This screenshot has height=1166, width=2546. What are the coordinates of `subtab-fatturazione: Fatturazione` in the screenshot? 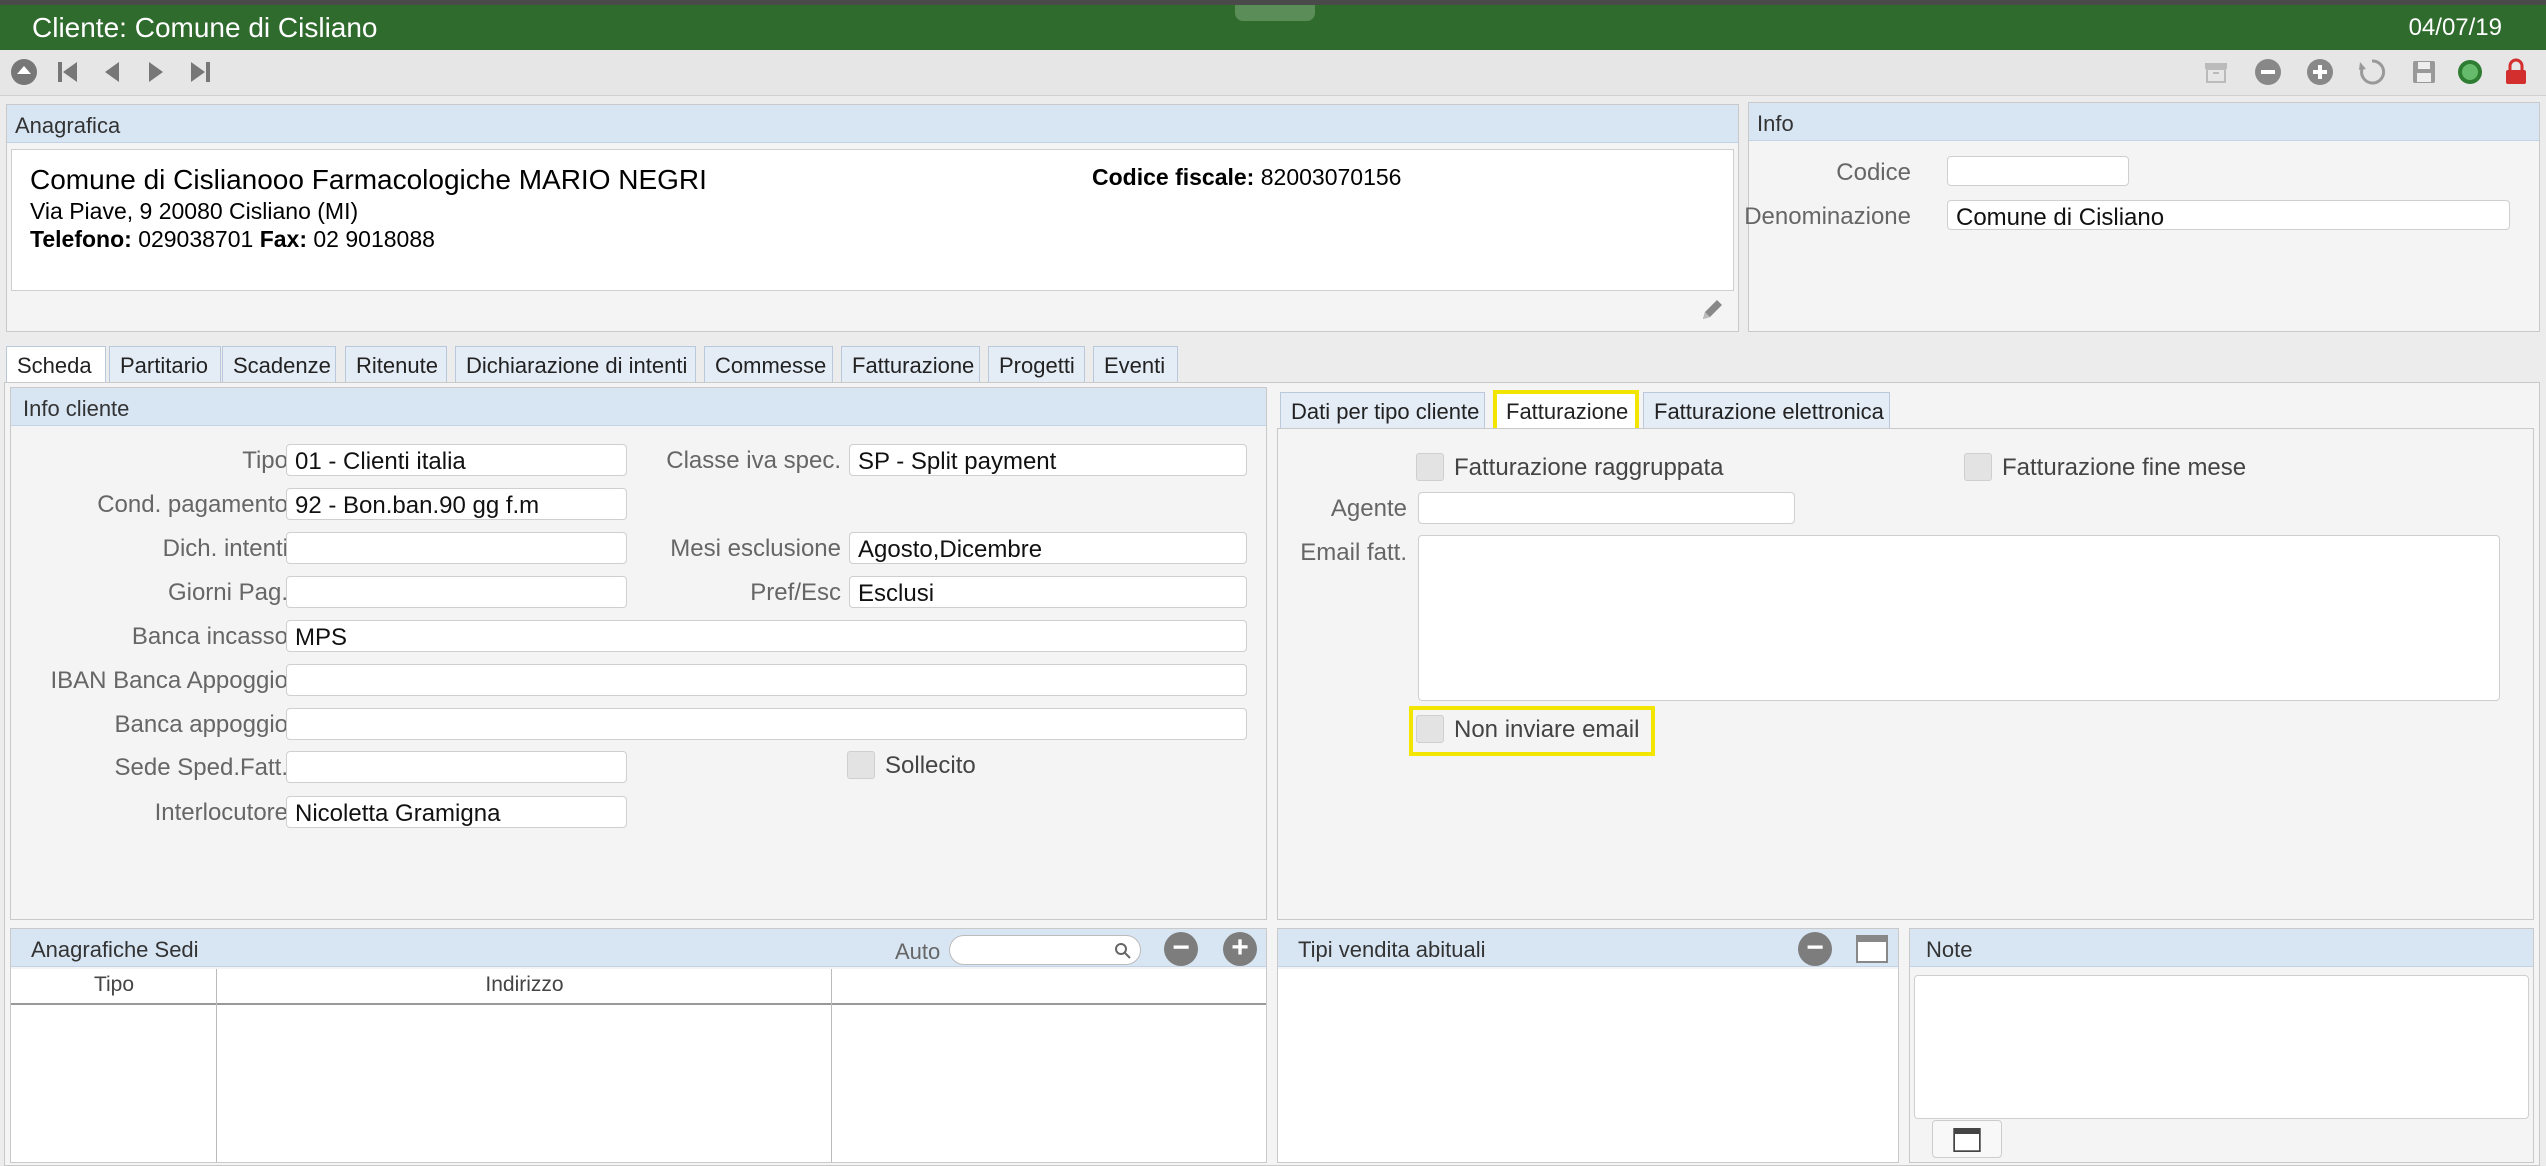 It's located at (1566, 411).